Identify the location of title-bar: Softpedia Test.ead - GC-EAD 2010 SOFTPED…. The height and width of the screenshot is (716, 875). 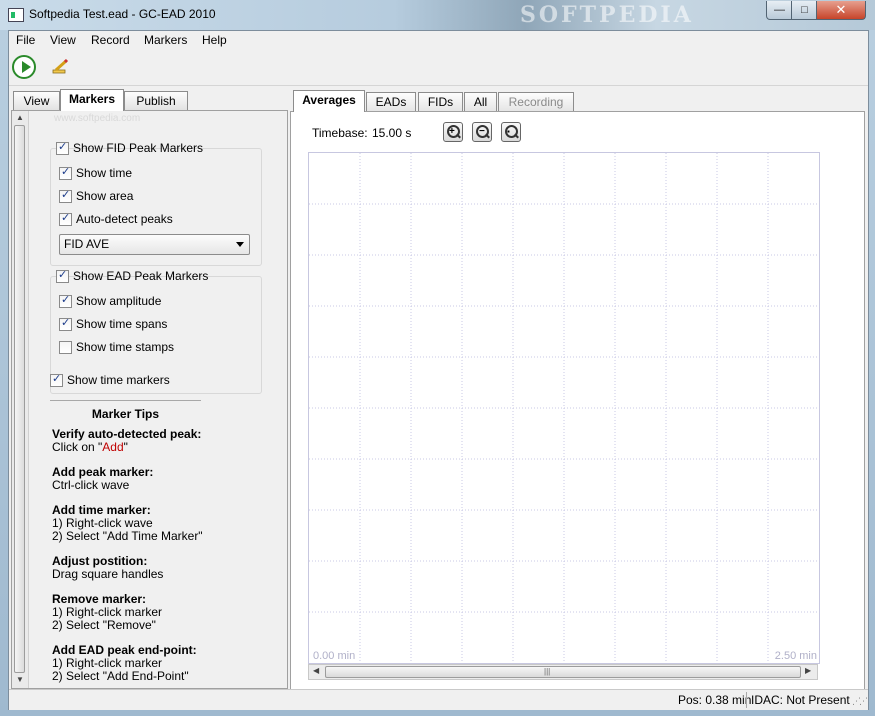
(437, 15).